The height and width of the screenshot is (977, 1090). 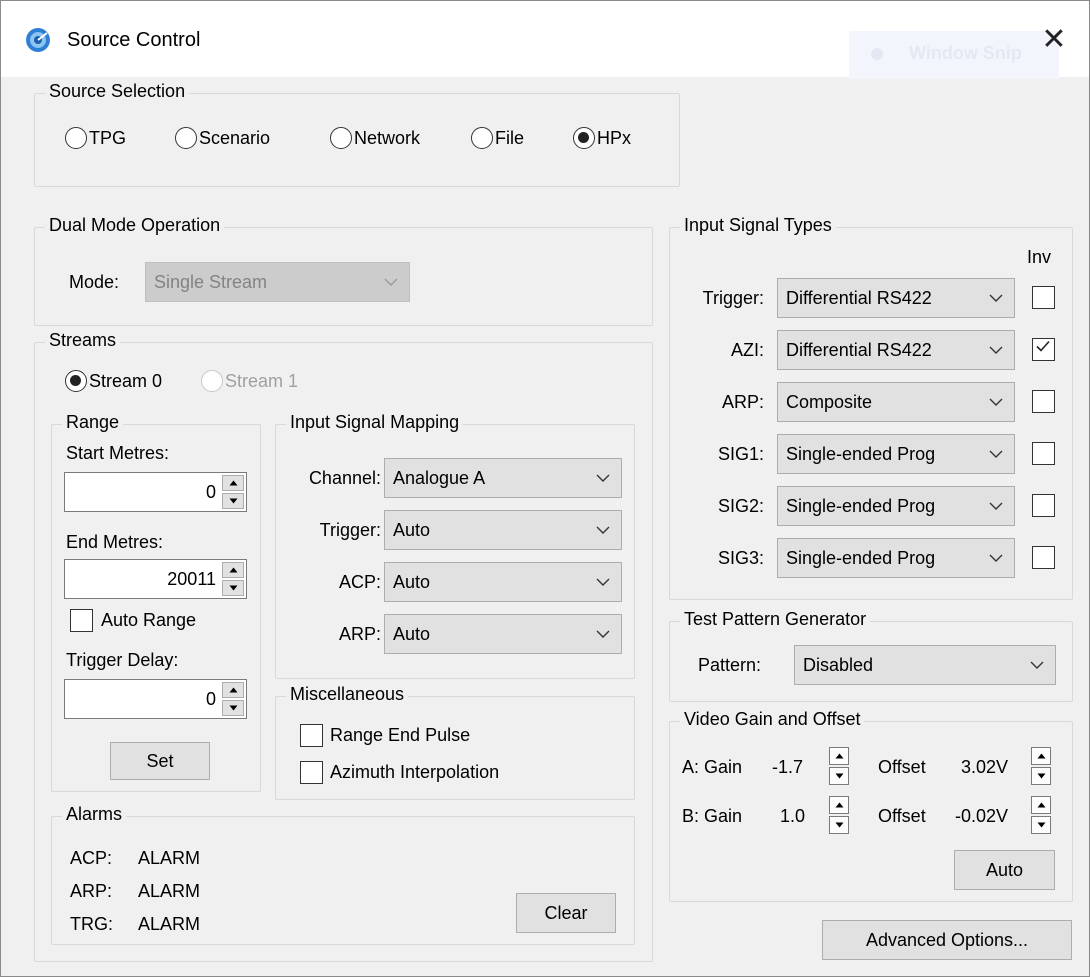 I want to click on radio-file-circle, so click(x=482, y=138).